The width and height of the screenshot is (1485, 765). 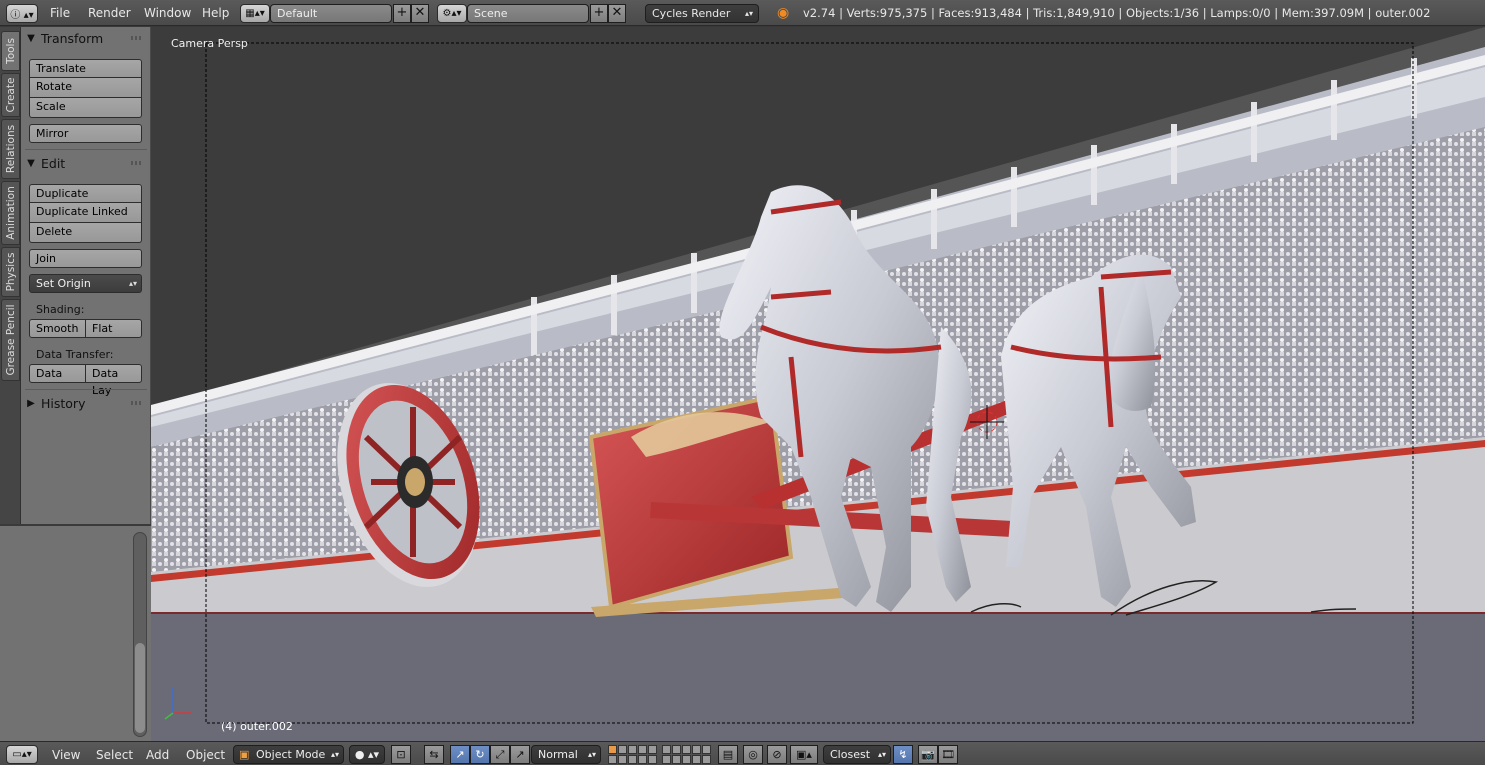 What do you see at coordinates (75, 632) in the screenshot?
I see `operator-panel` at bounding box center [75, 632].